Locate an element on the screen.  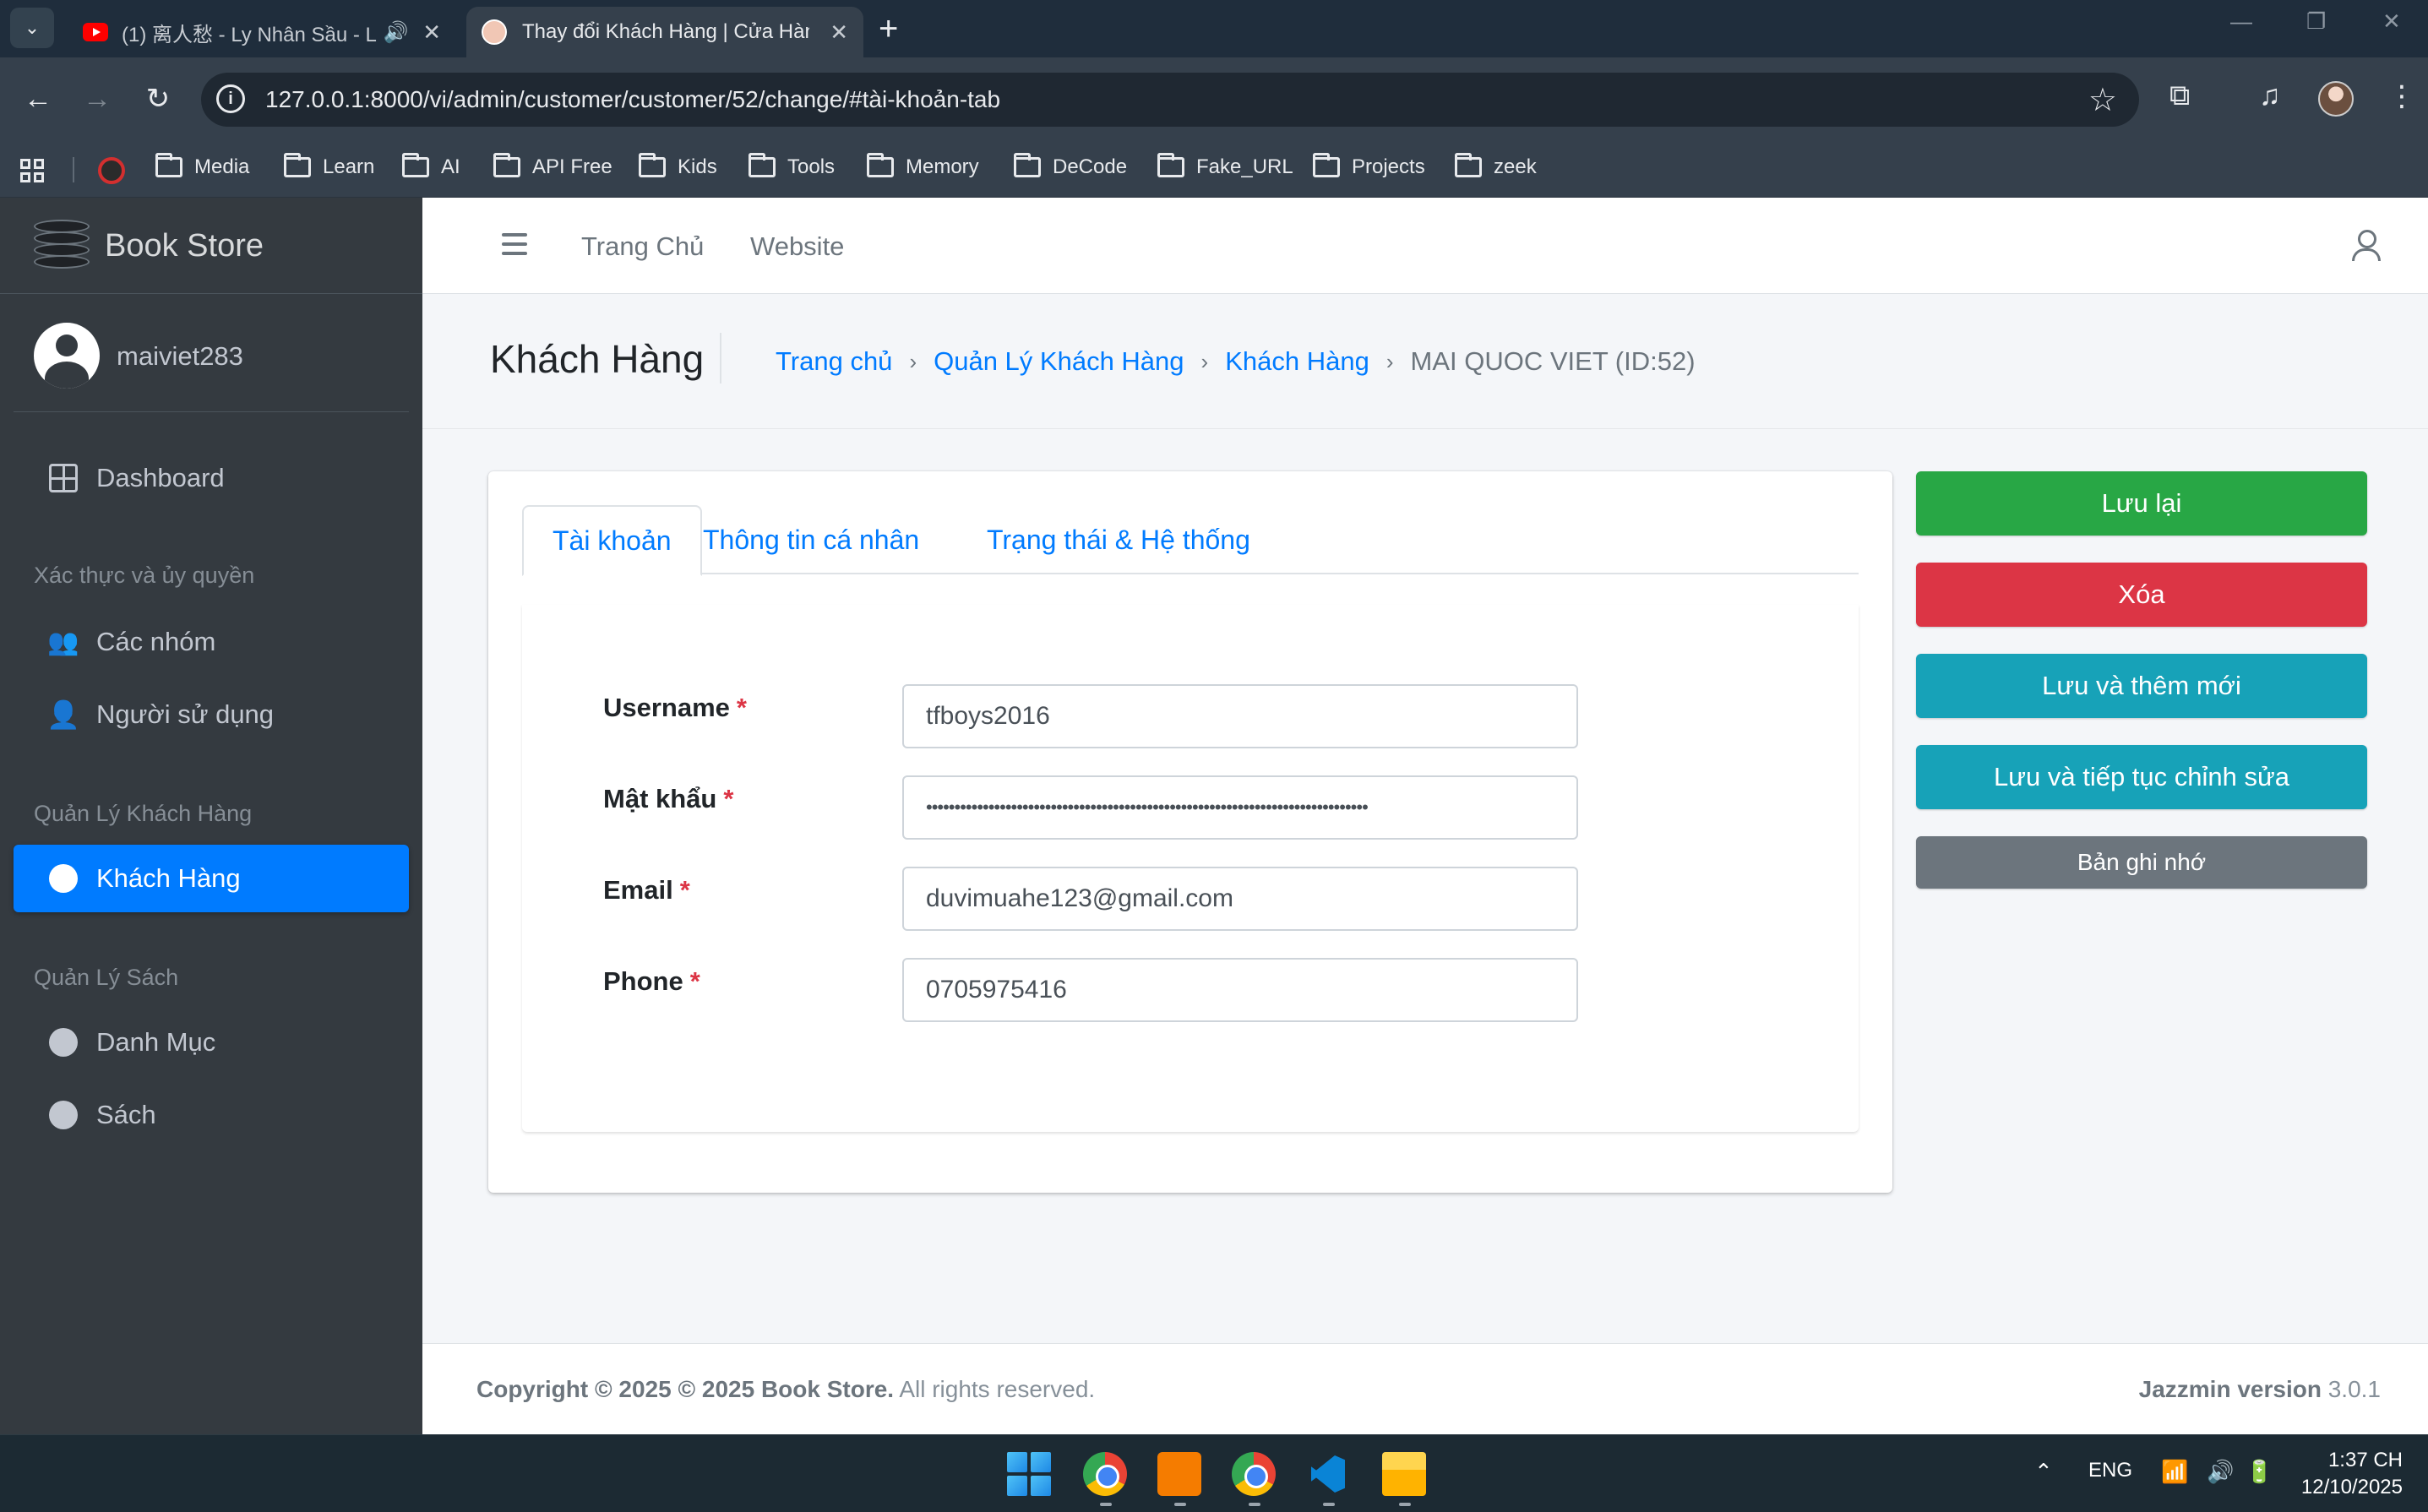
save-and-continue-button: Lưu và tiếp tục chỉnh sửa is located at coordinates (2141, 777).